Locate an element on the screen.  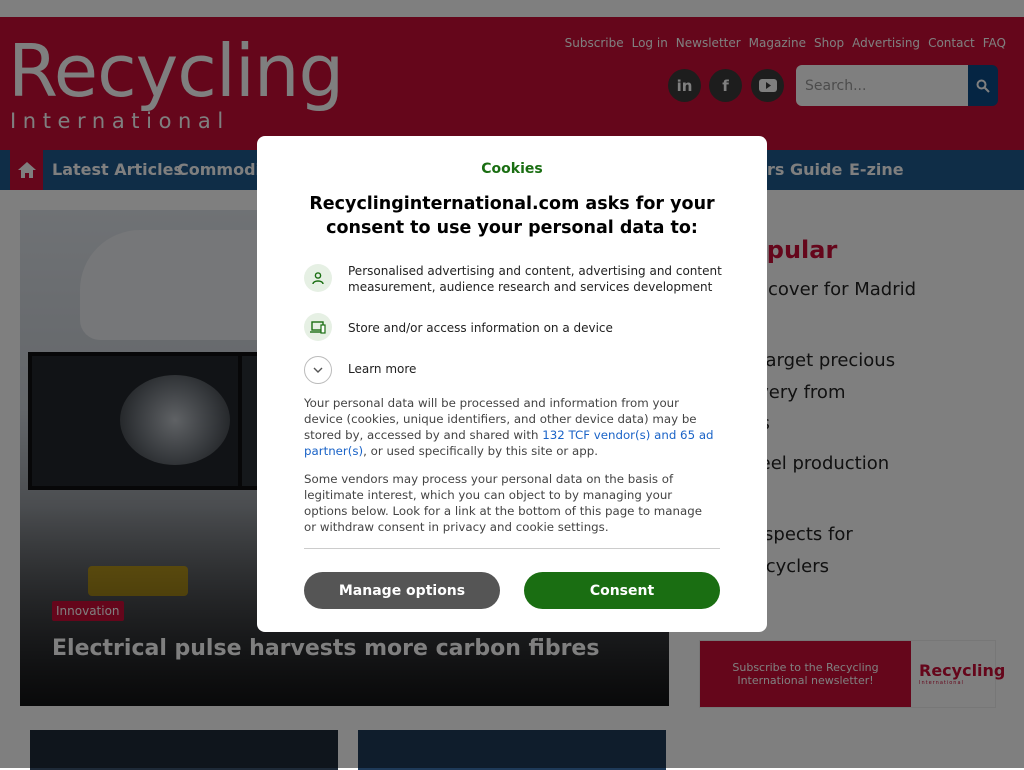
learn-more-label: Learn more is located at coordinates (538, 369).